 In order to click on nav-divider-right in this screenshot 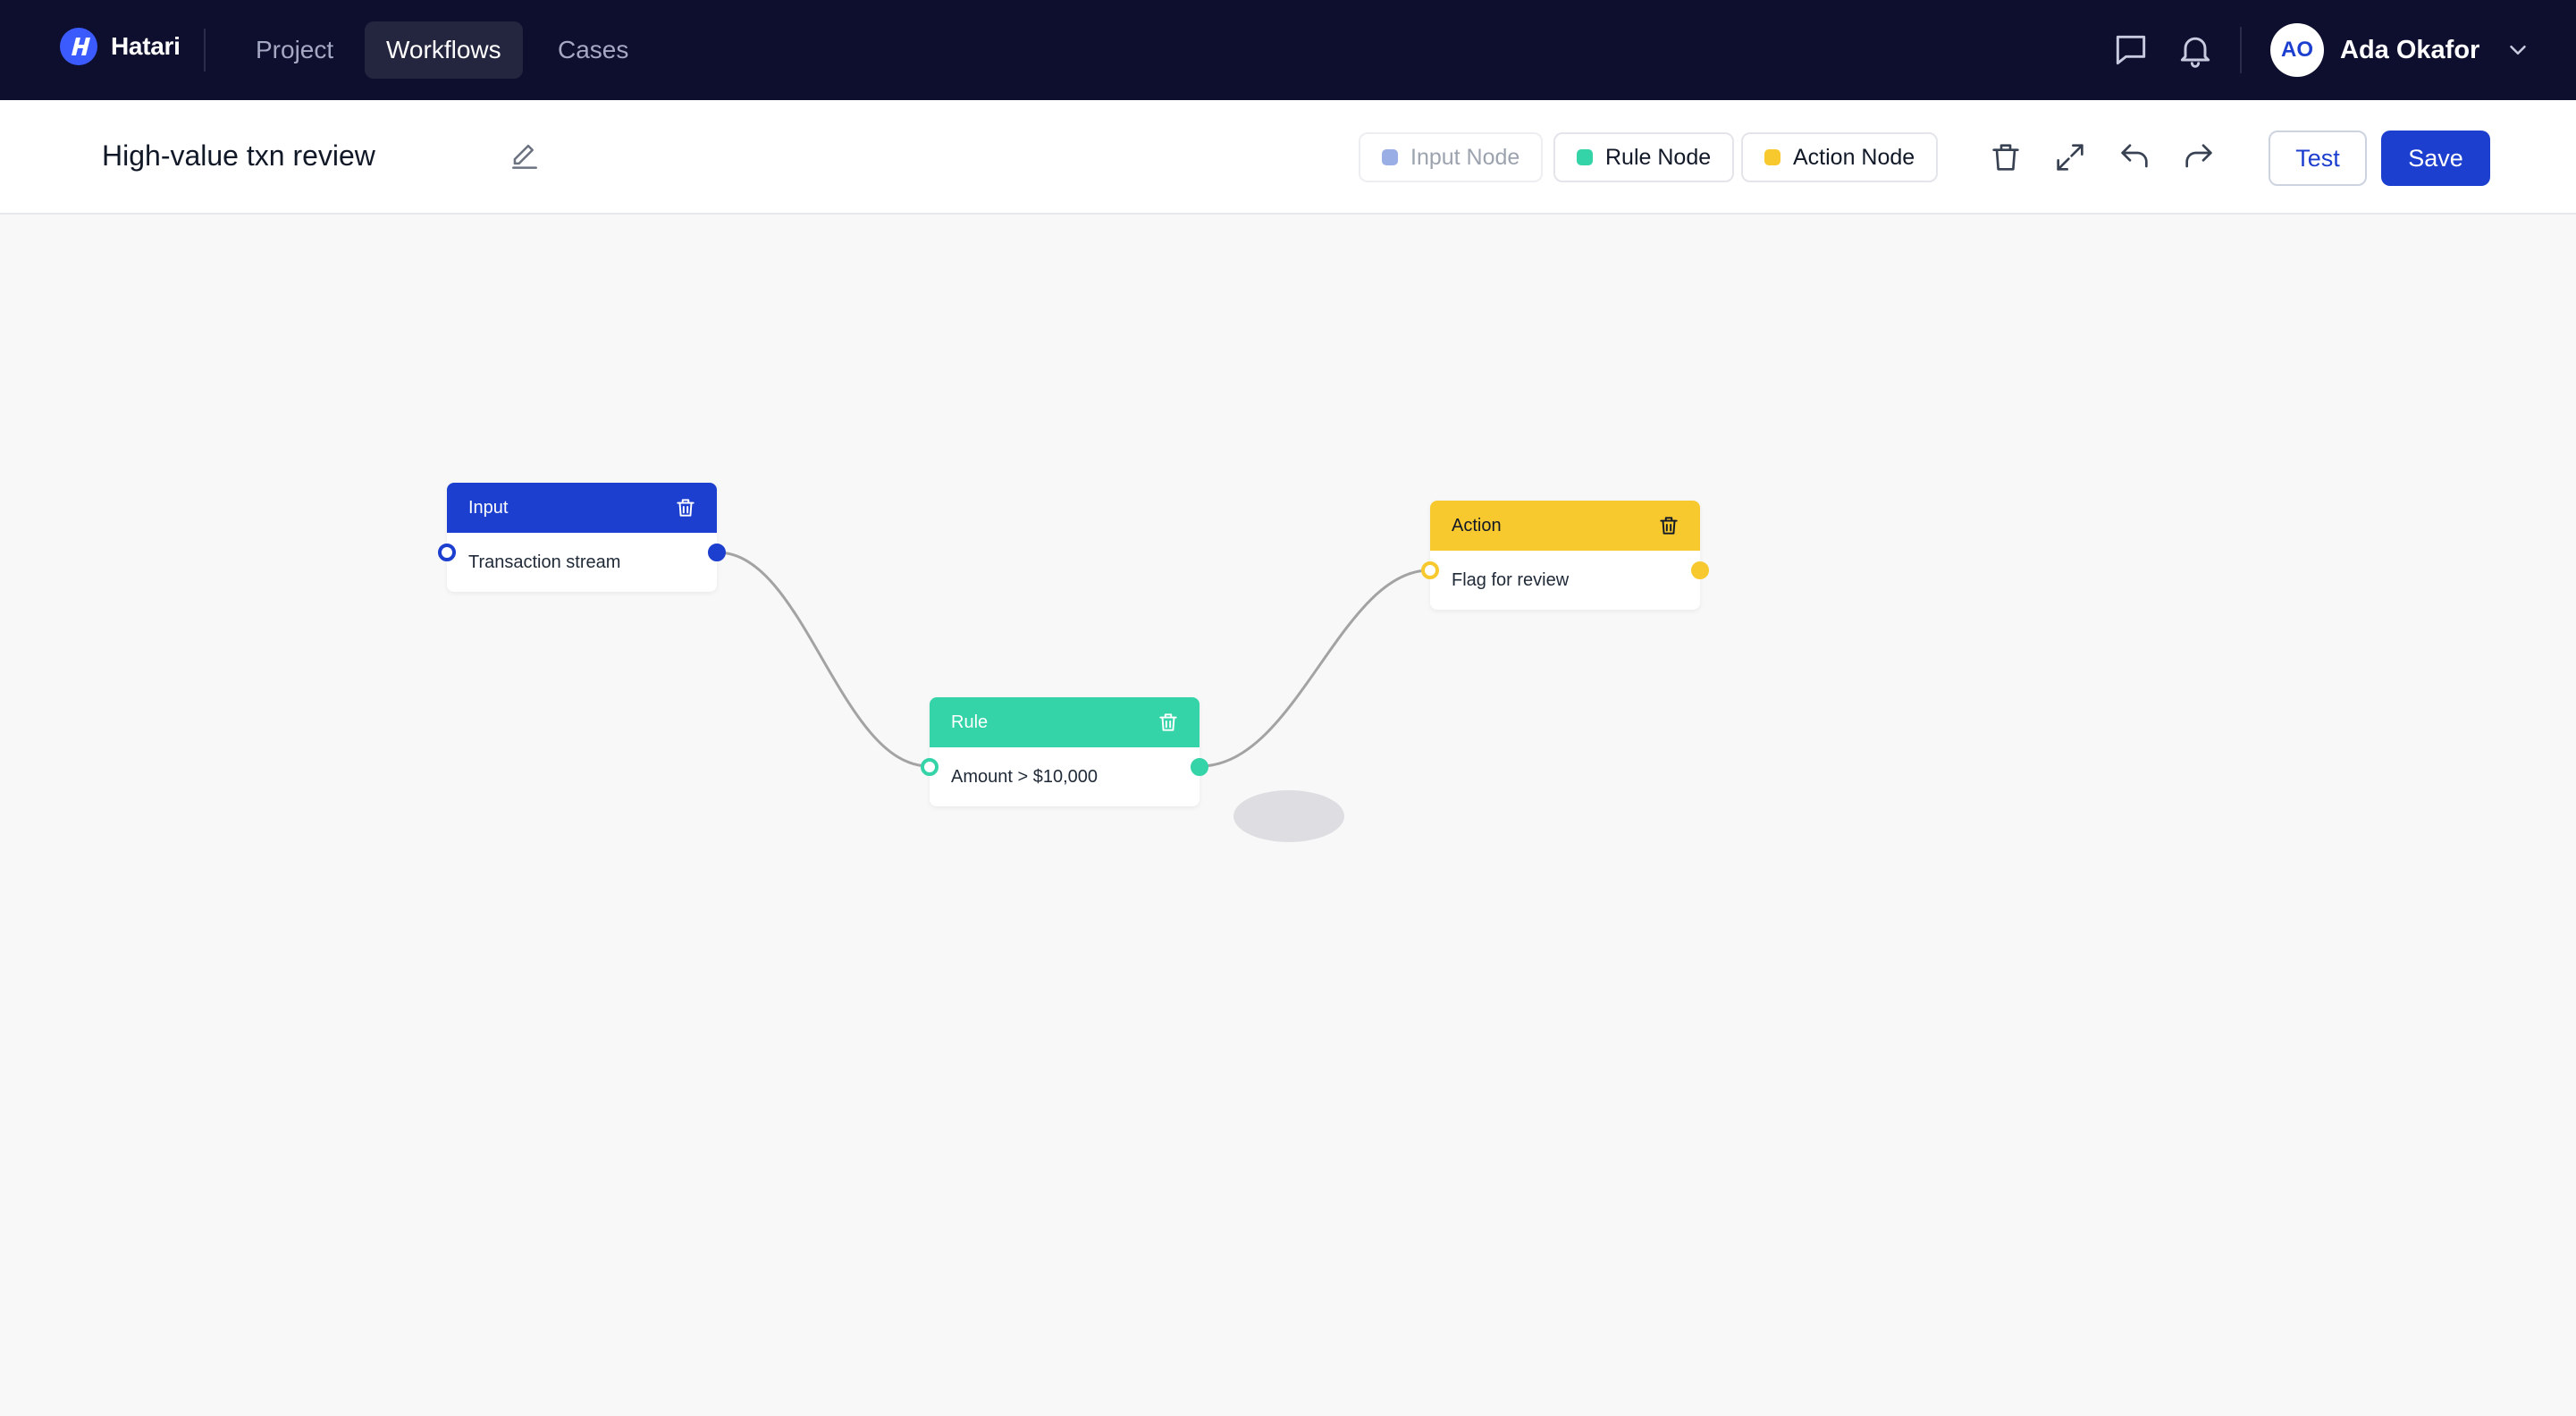, I will do `click(2241, 50)`.